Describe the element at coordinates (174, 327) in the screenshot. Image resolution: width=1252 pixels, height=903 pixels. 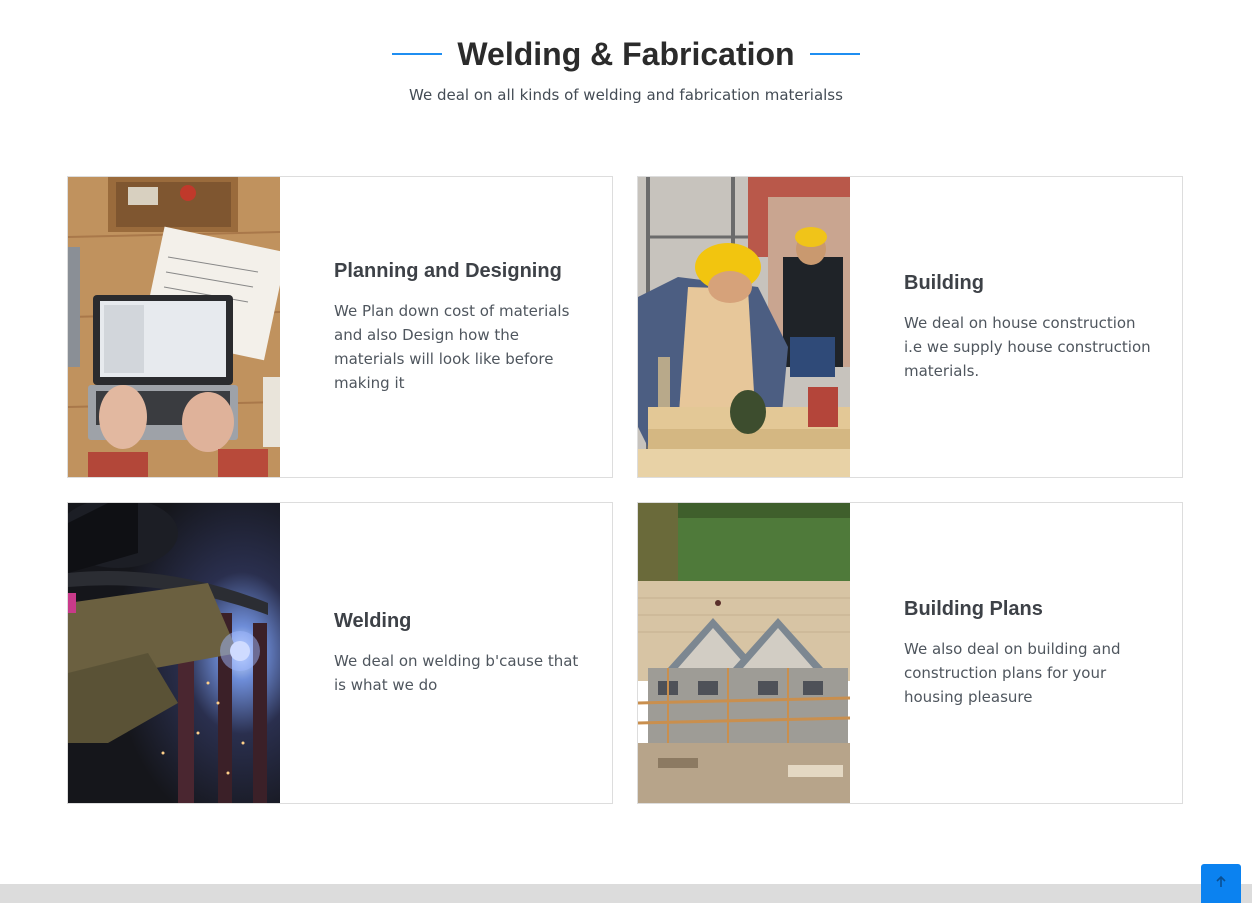
I see `laptop-workbench-photo` at that location.